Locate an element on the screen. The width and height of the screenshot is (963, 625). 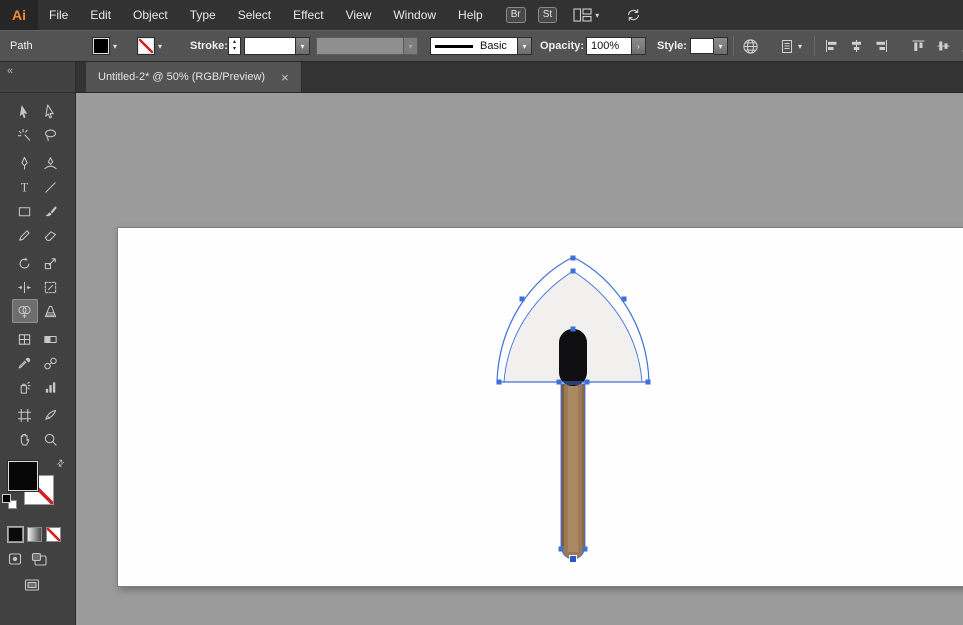
column-graph-tool is located at coordinates (51, 387).